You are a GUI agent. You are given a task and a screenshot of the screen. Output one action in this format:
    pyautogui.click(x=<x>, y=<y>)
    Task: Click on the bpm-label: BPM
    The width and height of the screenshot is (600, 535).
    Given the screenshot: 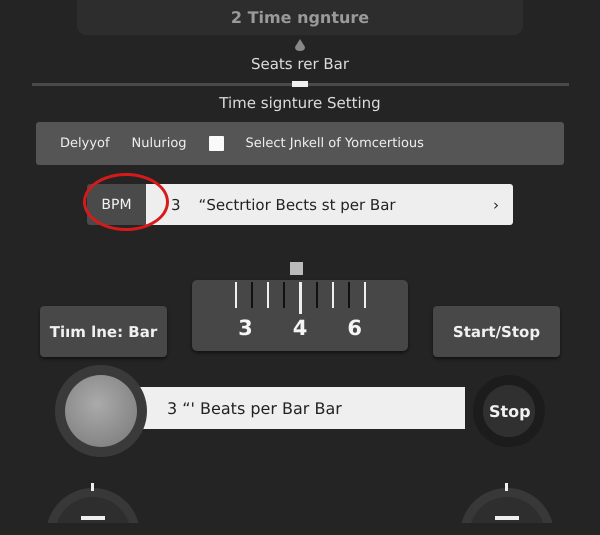 What is the action you would take?
    pyautogui.click(x=116, y=204)
    